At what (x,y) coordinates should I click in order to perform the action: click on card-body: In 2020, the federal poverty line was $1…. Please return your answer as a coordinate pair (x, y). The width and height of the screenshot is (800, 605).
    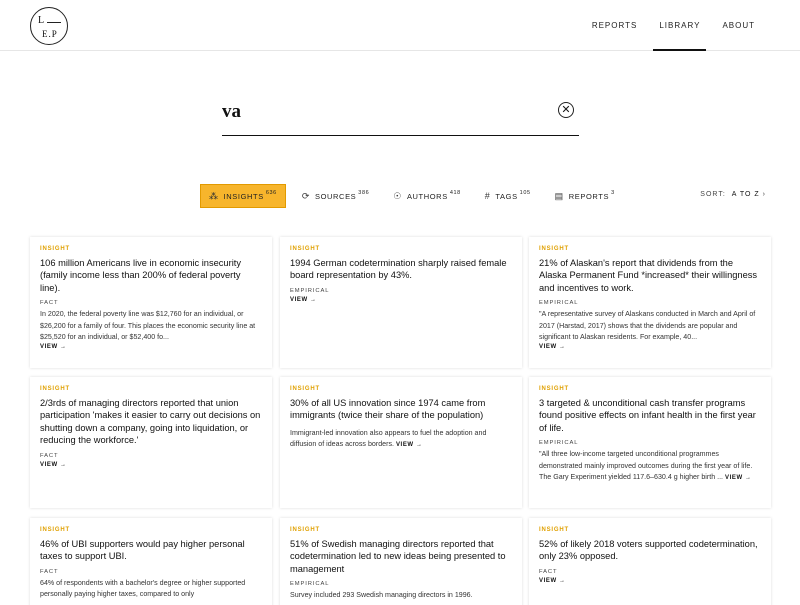
    Looking at the image, I should click on (148, 326).